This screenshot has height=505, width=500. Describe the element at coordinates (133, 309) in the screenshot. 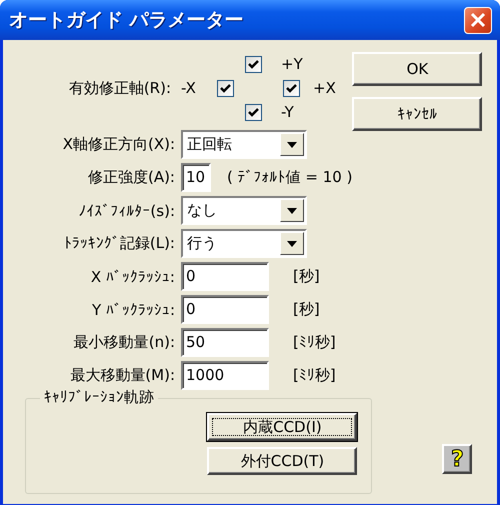

I see `field-label: Y ﾊﾞｯｸﾗｯｼｭ:` at that location.